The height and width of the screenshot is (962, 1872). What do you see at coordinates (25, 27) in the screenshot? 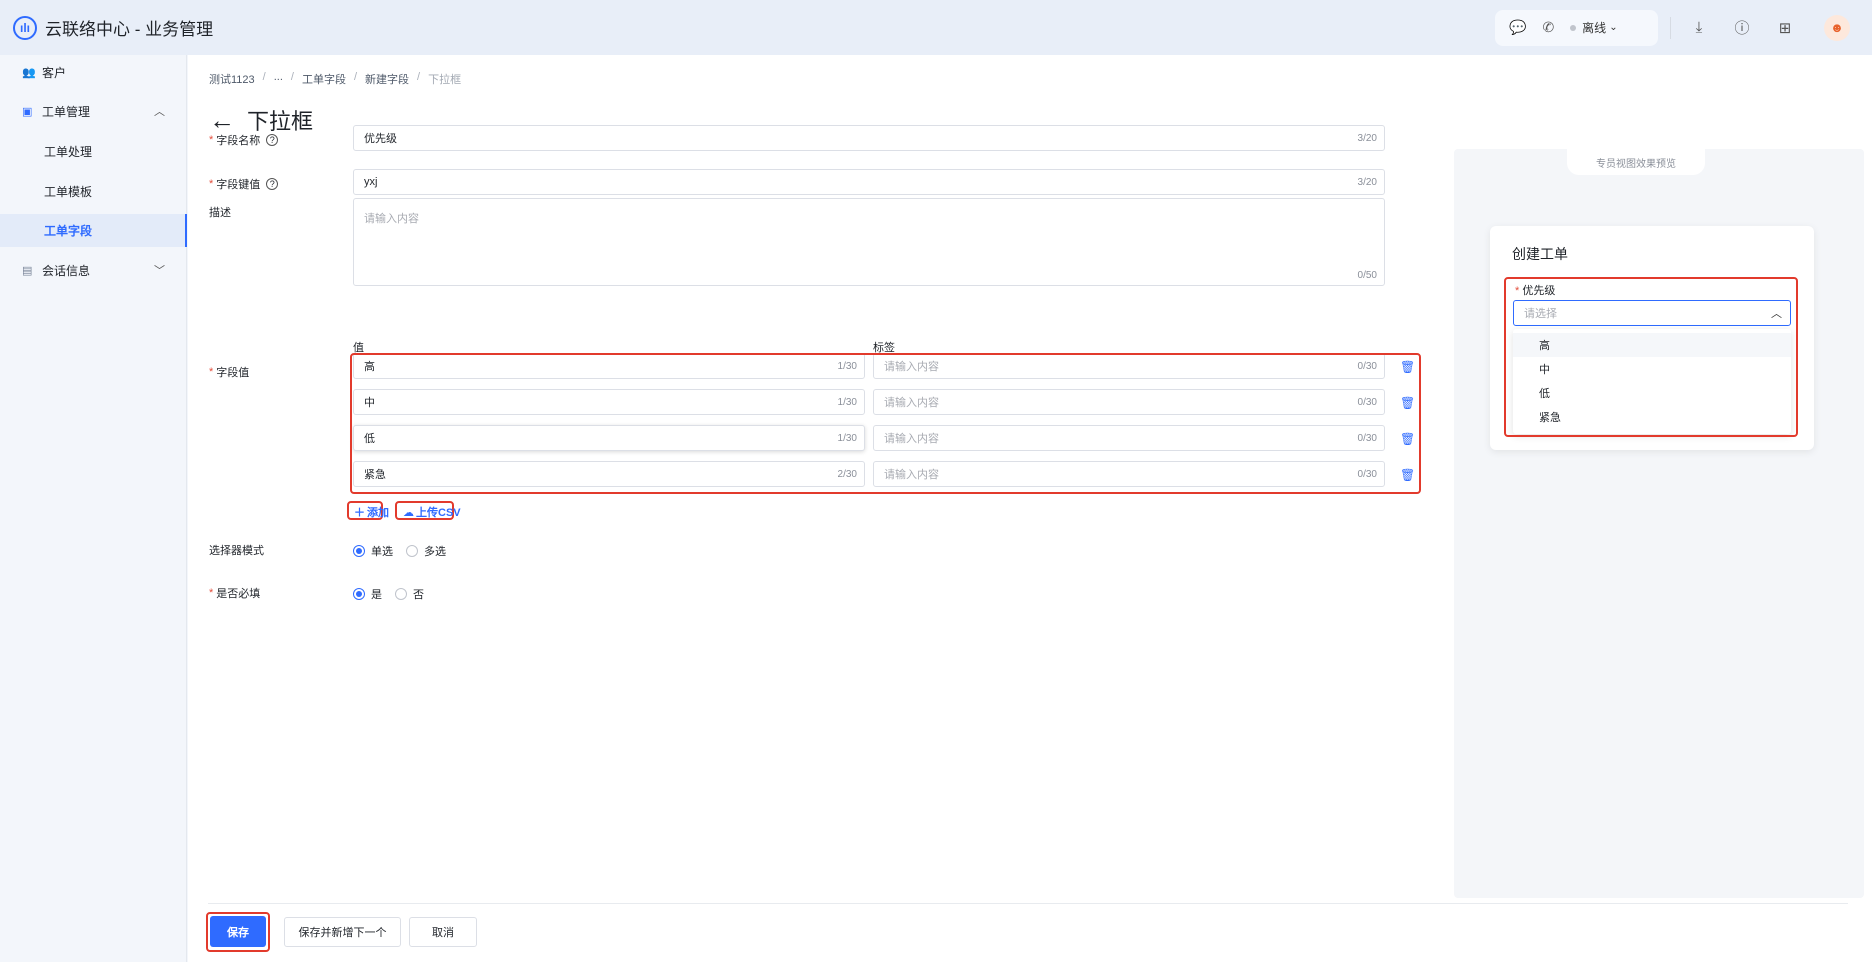
I see `headset-wave-icon: ılı` at bounding box center [25, 27].